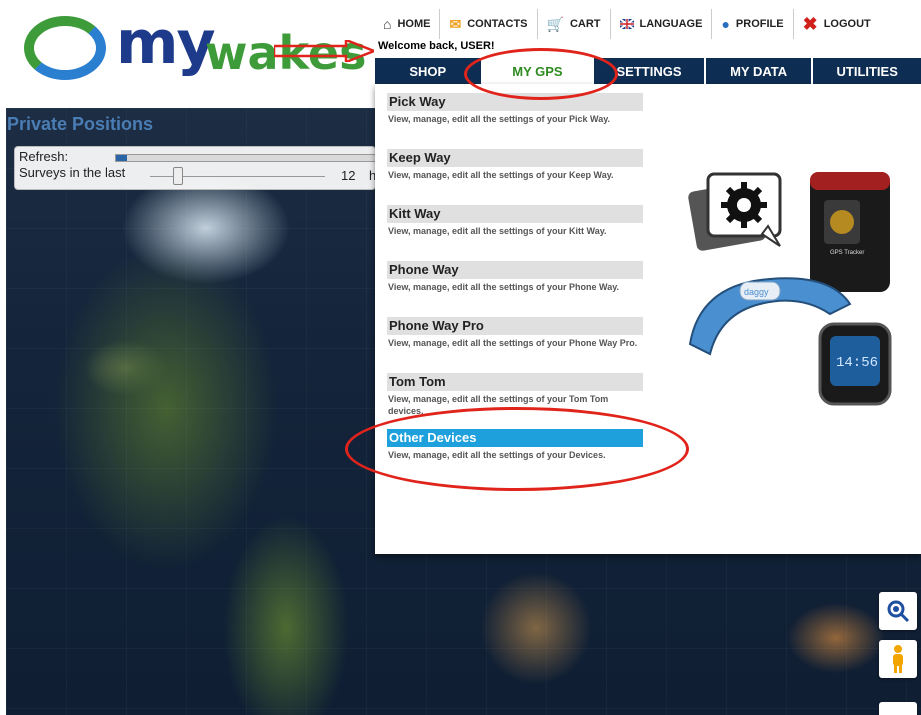  I want to click on map-control-partial, so click(898, 708).